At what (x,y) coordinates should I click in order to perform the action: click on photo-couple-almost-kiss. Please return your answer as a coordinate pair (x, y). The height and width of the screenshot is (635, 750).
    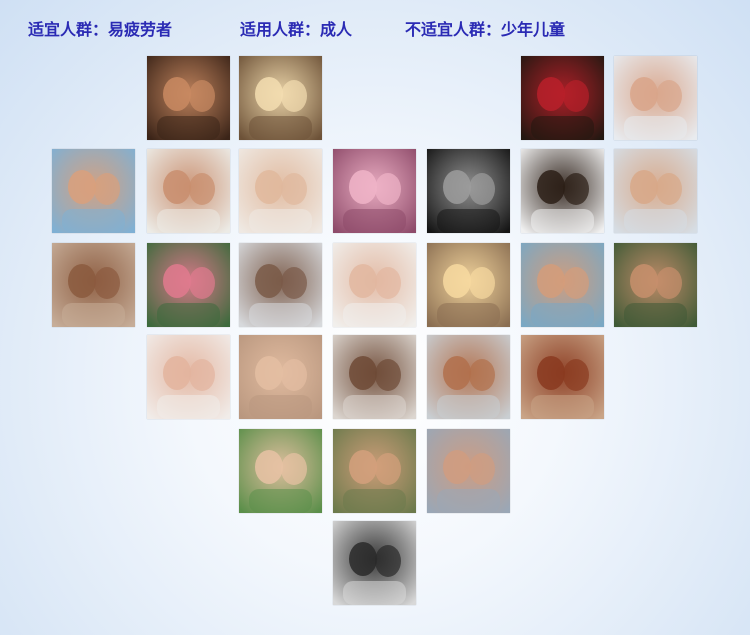
    Looking at the image, I should click on (374, 377).